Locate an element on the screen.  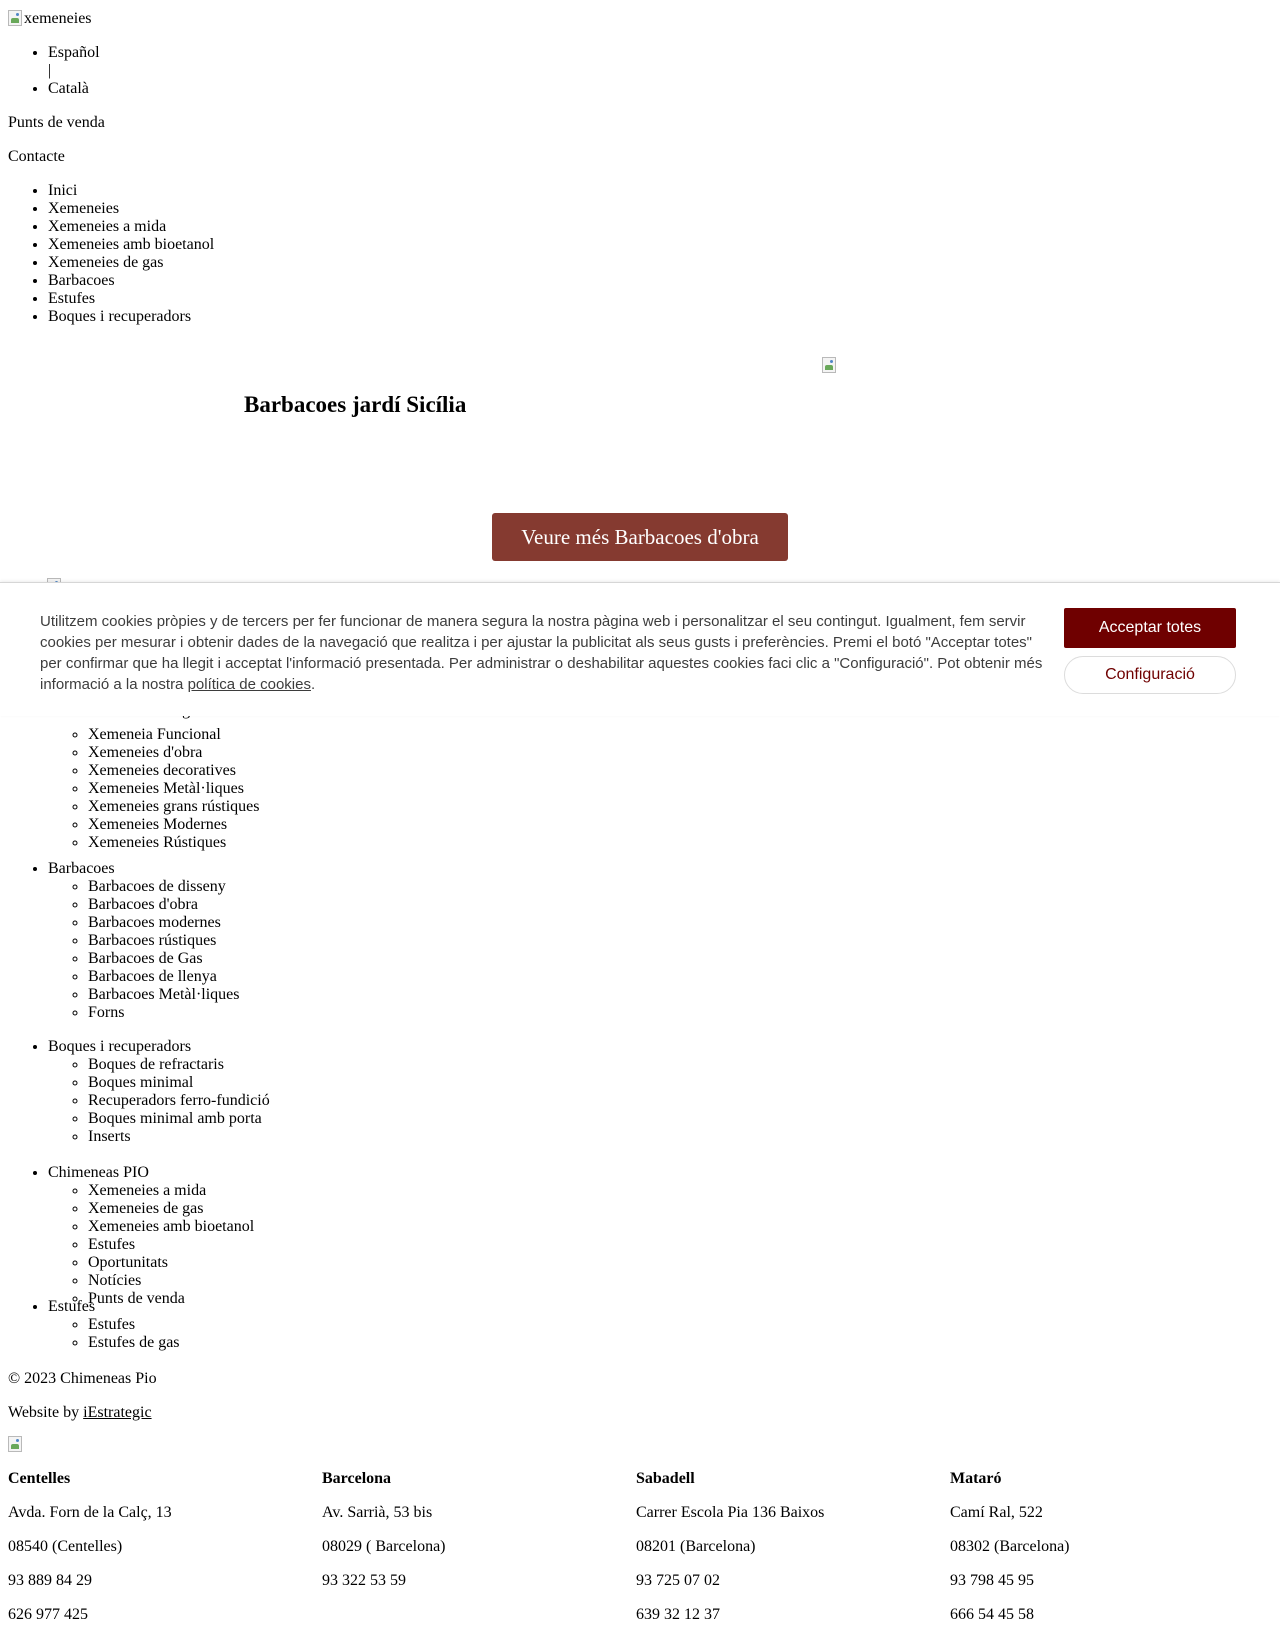
website-credit: Website by iEstrategic is located at coordinates (80, 1413).